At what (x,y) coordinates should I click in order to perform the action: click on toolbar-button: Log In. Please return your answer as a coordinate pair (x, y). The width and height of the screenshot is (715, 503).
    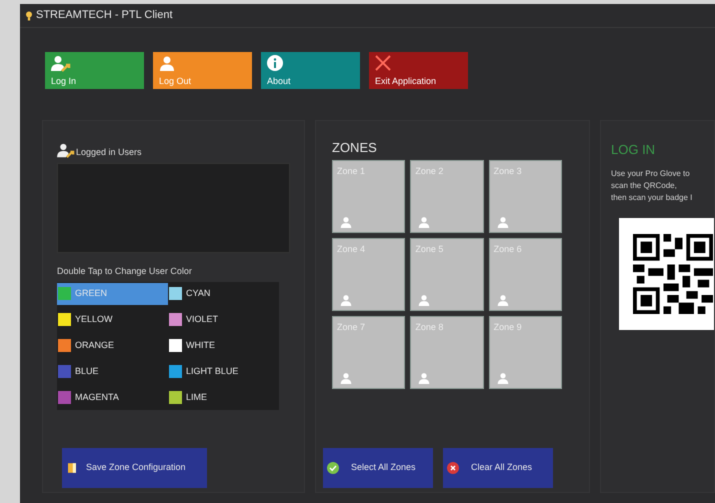
    Looking at the image, I should click on (94, 70).